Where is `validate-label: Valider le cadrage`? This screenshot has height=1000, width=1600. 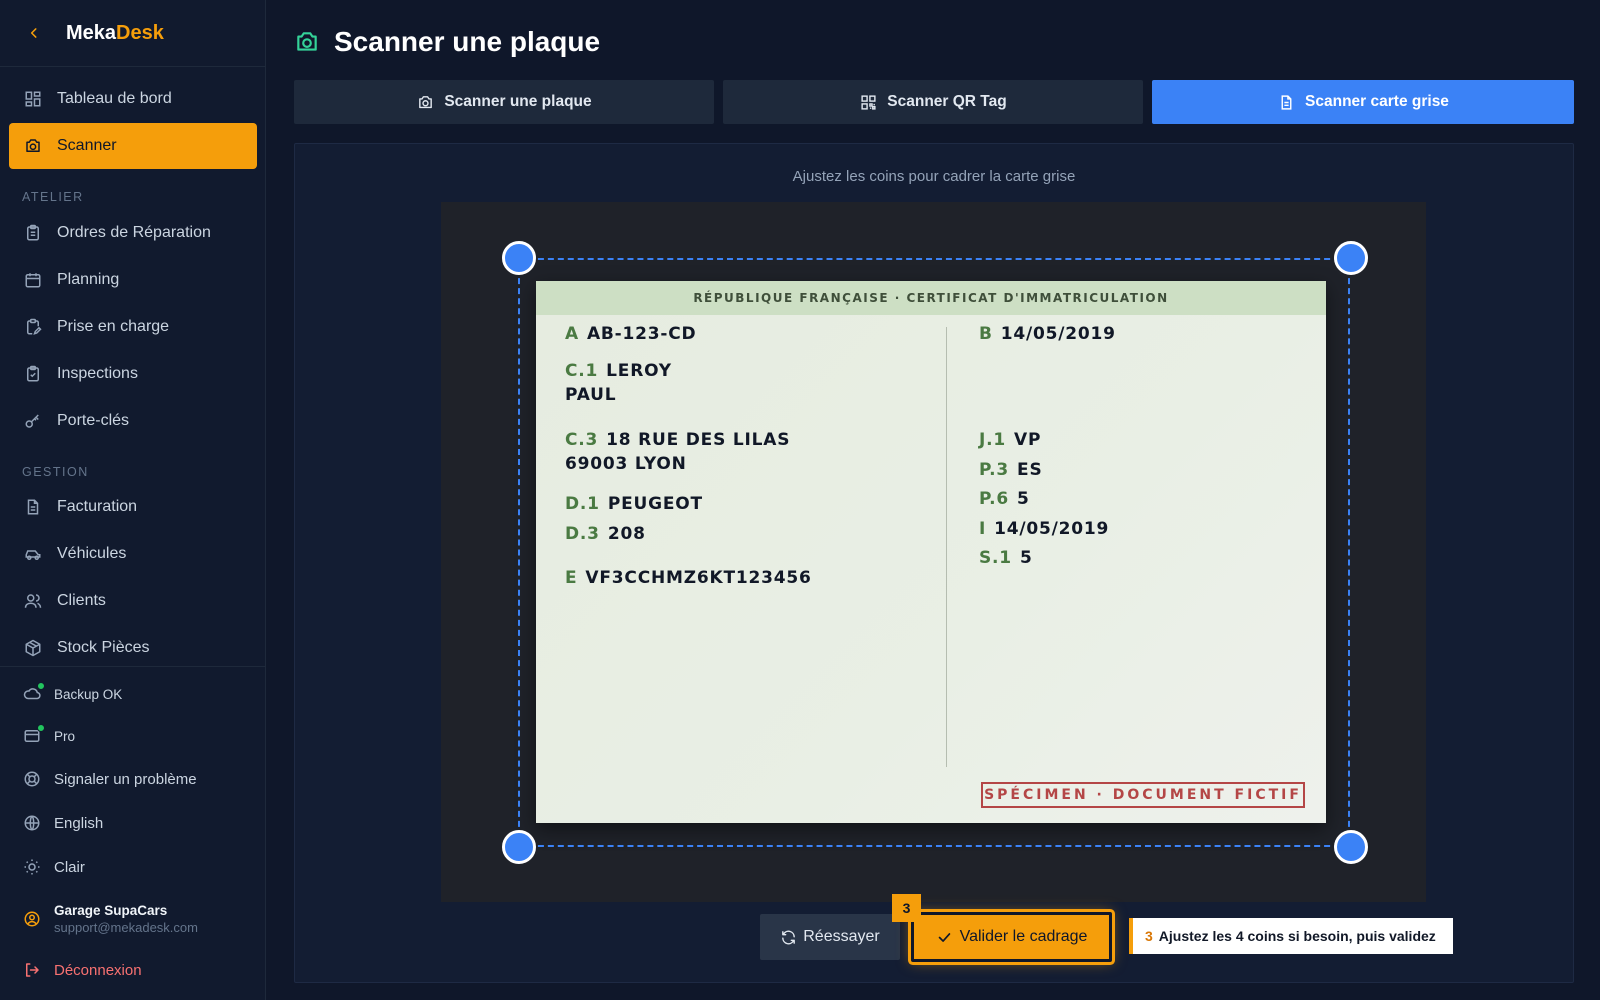 validate-label: Valider le cadrage is located at coordinates (1023, 936).